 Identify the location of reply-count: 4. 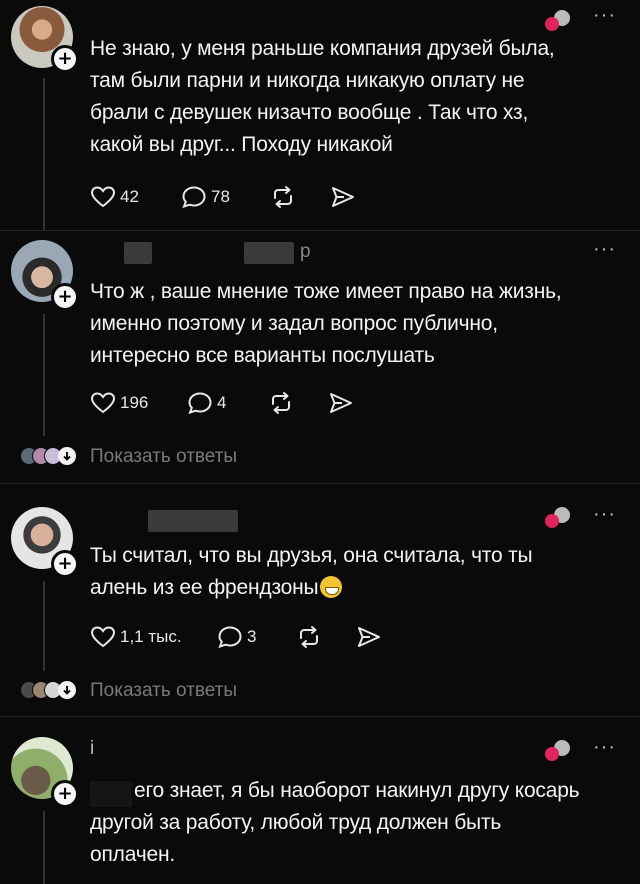
(222, 402).